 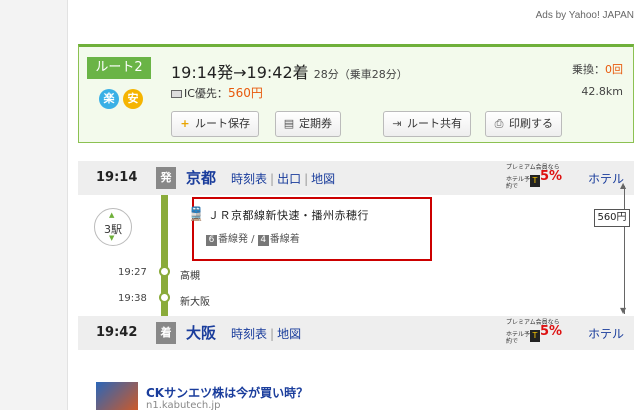 What do you see at coordinates (34, 205) in the screenshot?
I see `left-gutter` at bounding box center [34, 205].